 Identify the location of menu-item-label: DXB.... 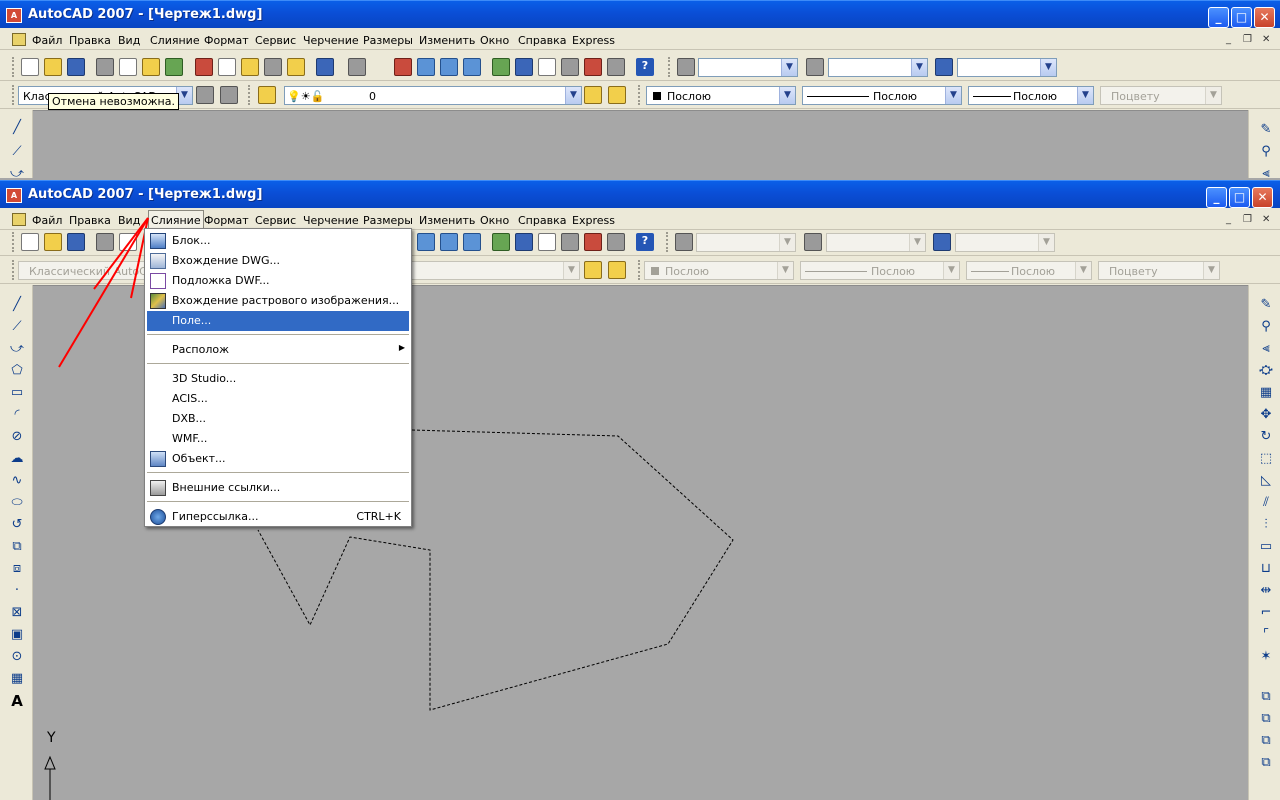
(189, 418).